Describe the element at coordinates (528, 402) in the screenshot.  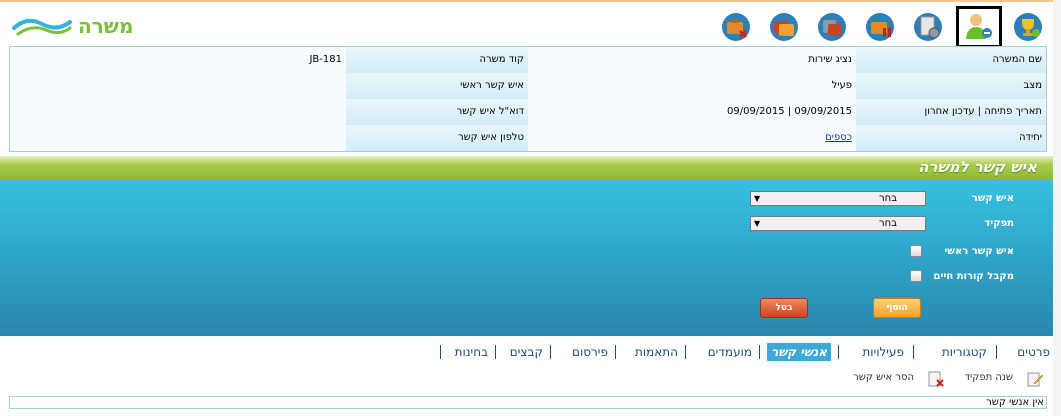
I see `contacts-list: אין אנשי קשר` at that location.